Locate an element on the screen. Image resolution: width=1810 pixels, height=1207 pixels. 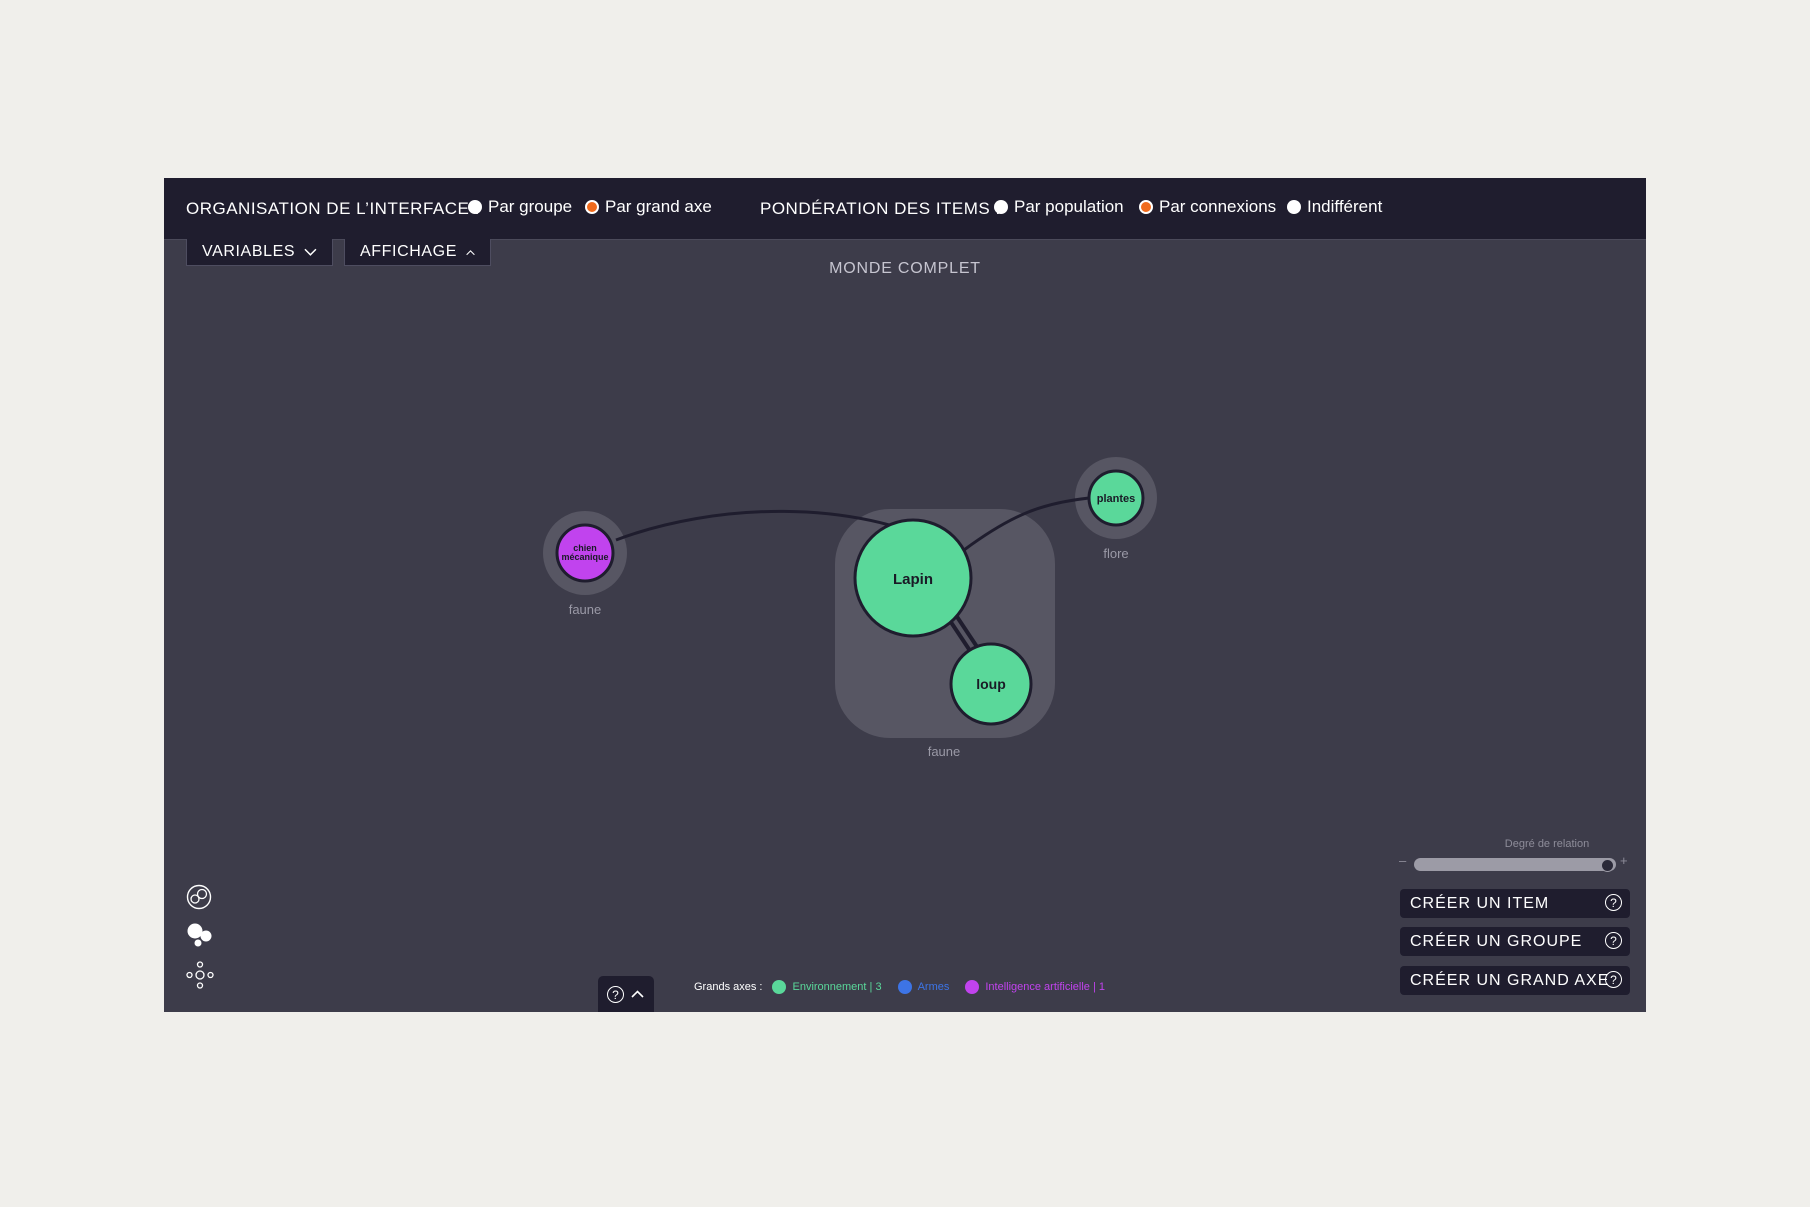
slider-plus: + is located at coordinates (1624, 860).